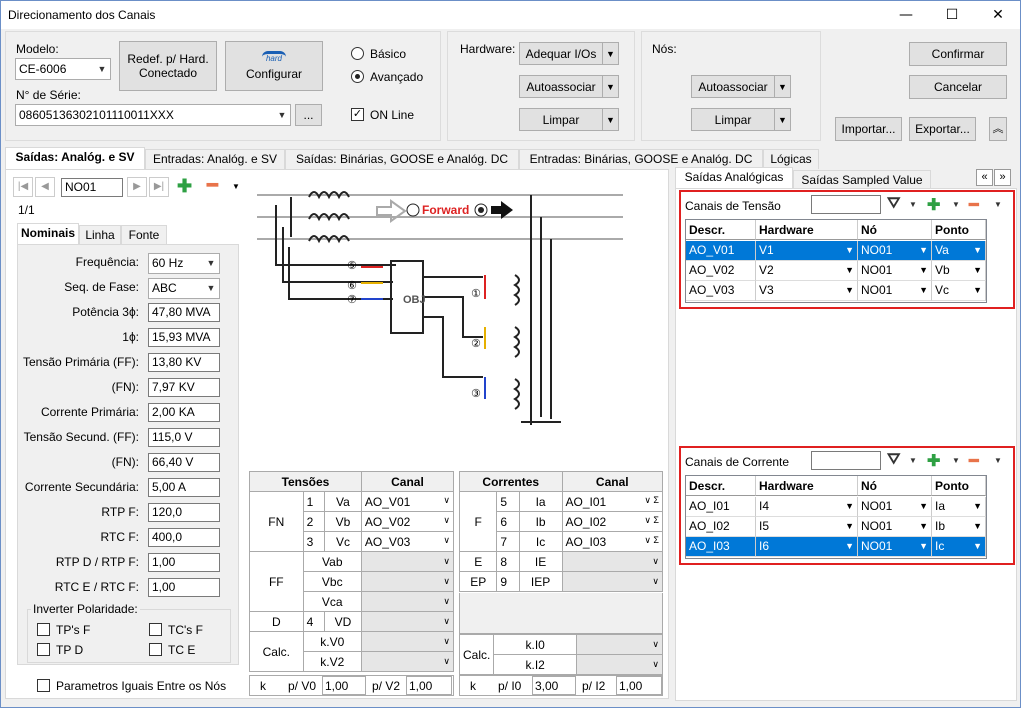 The height and width of the screenshot is (708, 1021). I want to click on table-cell: AO_V03, so click(721, 291).